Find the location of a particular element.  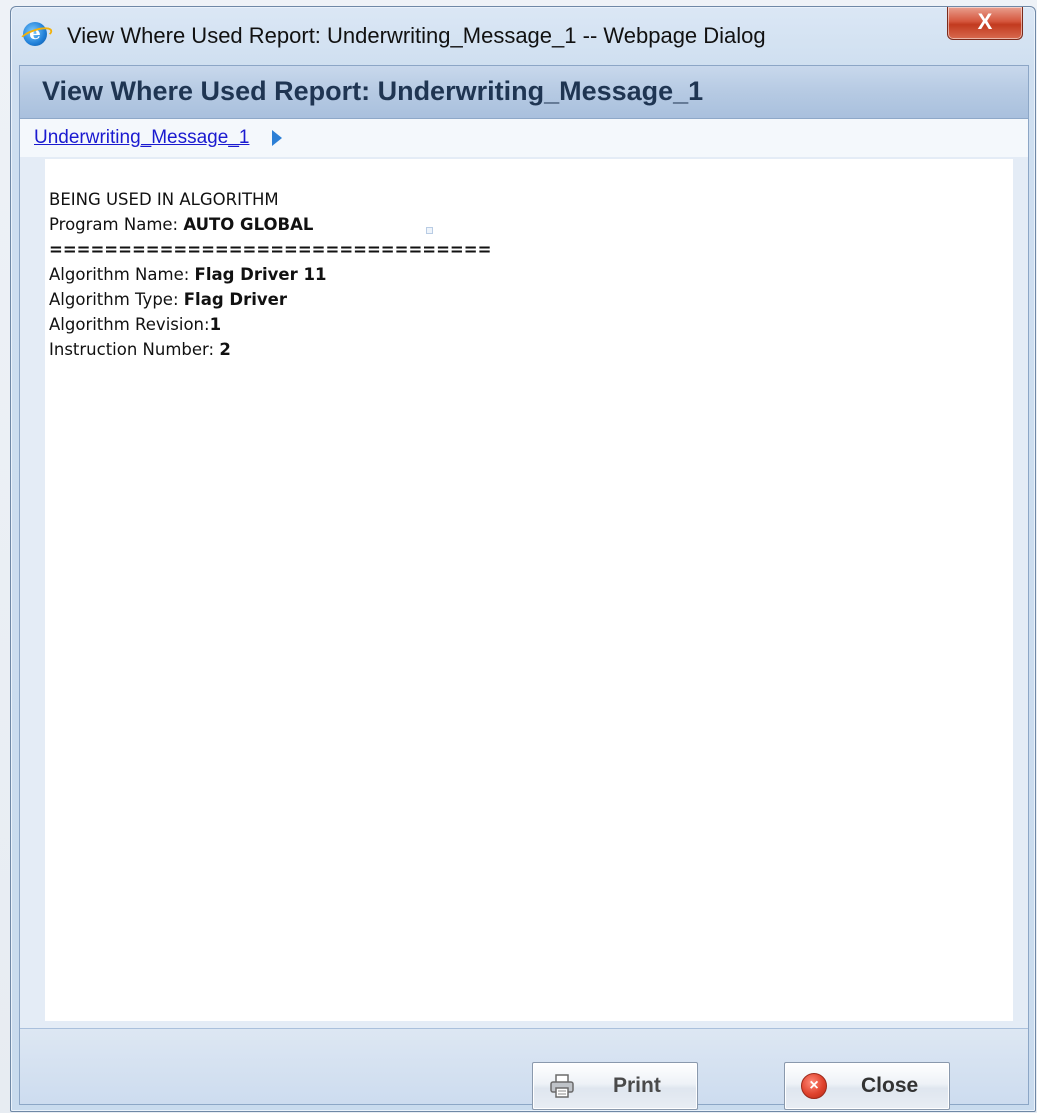

instruction-number-label: Instruction Number: is located at coordinates (134, 349).